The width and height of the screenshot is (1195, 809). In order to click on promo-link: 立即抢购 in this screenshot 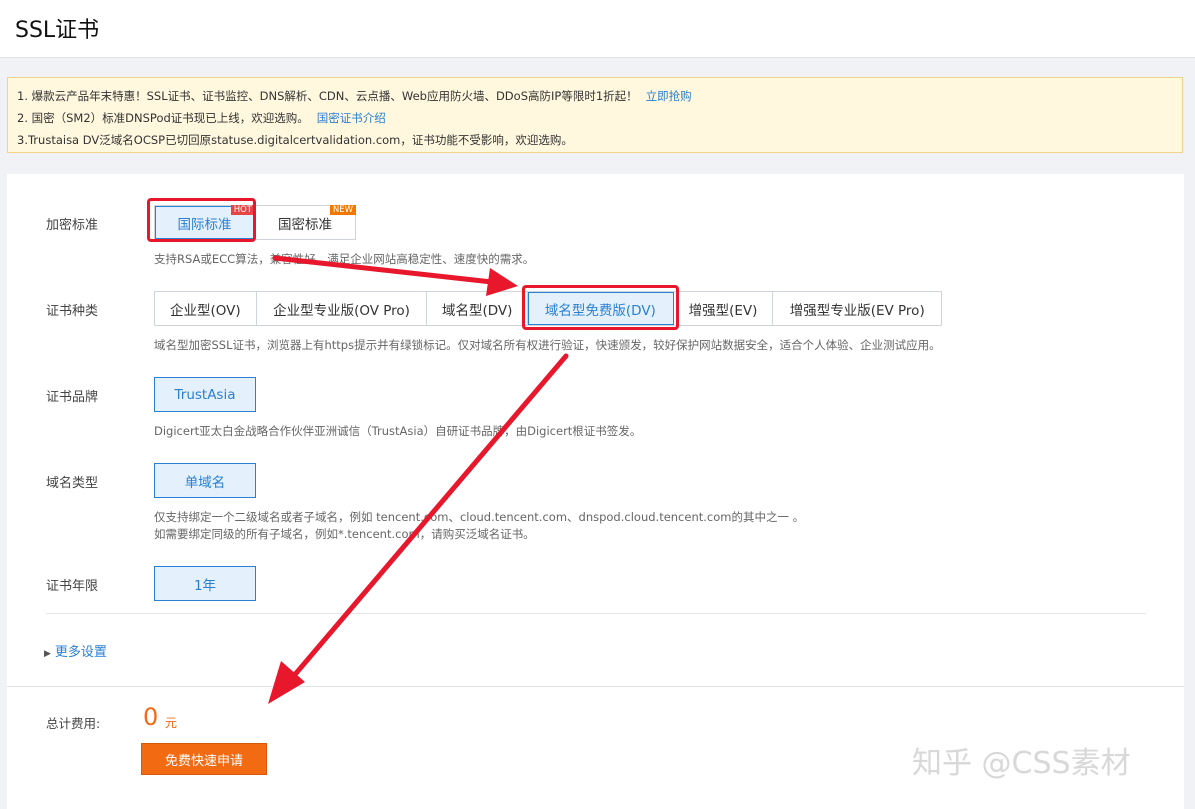, I will do `click(669, 96)`.